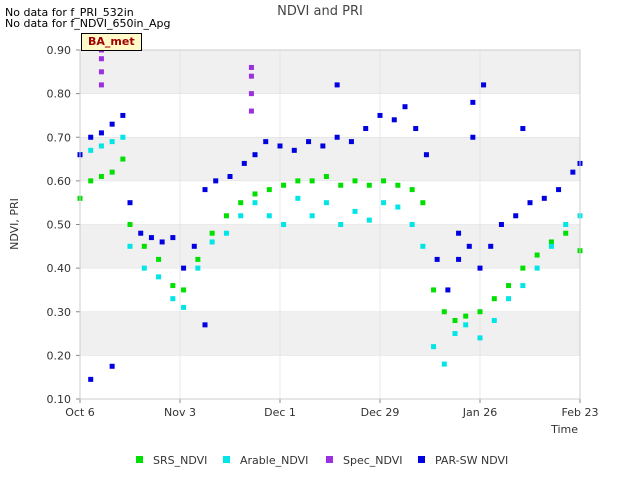 This screenshot has height=480, width=640. Describe the element at coordinates (180, 412) in the screenshot. I see `x-tick-label: Nov 3` at that location.